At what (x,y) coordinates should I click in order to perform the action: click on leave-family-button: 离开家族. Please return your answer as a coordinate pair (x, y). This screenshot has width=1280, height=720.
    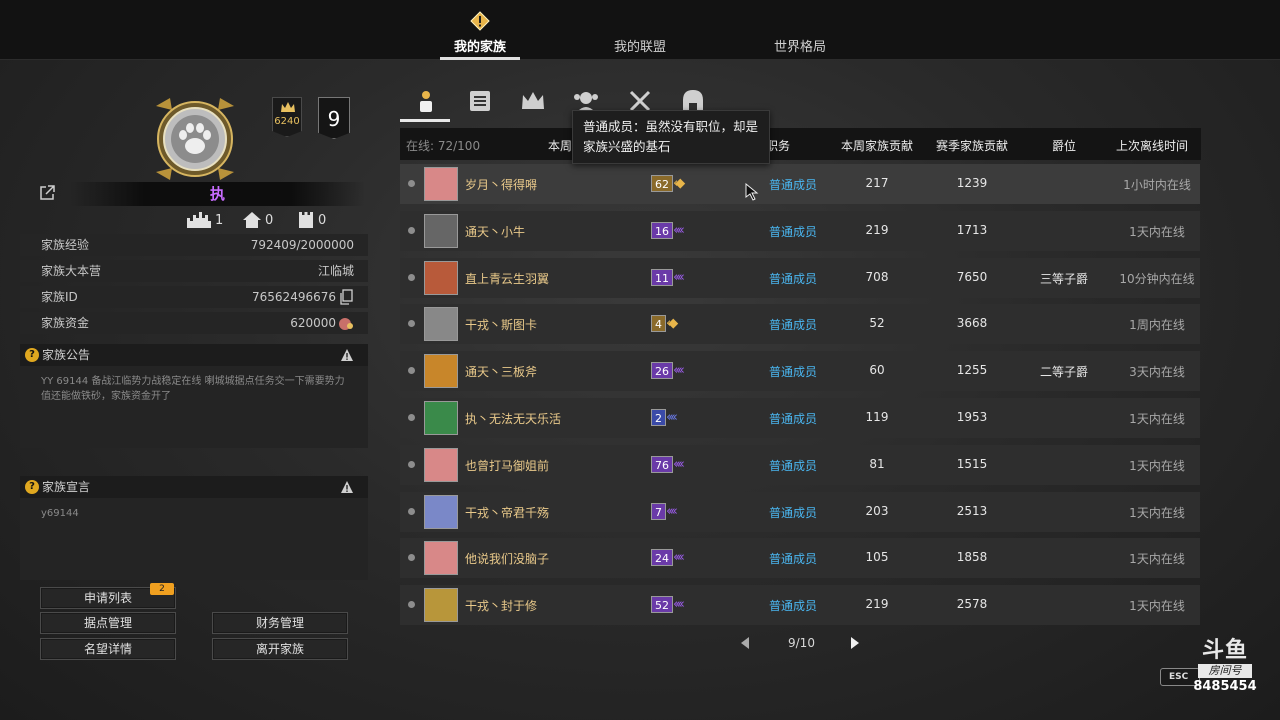
    Looking at the image, I should click on (280, 649).